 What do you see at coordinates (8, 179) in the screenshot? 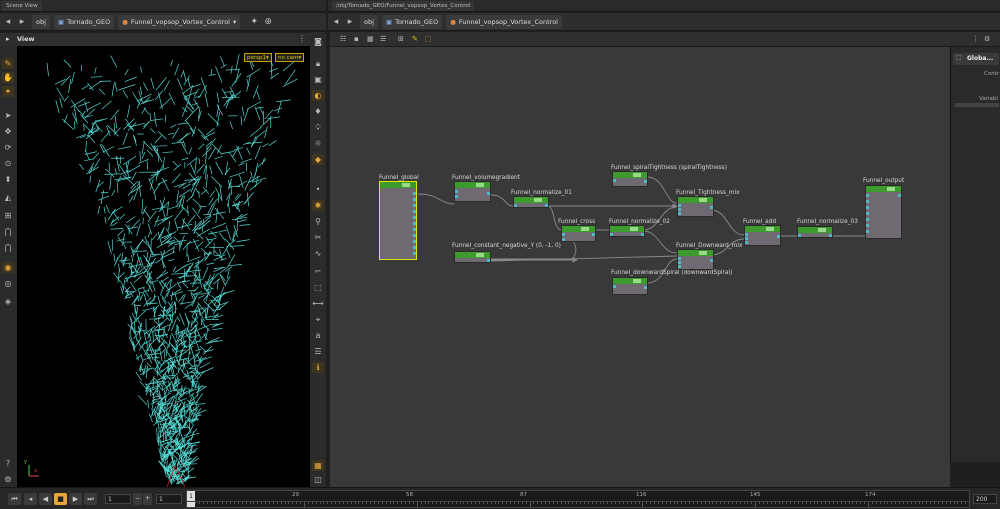
I see `handle-icon: ⬍` at bounding box center [8, 179].